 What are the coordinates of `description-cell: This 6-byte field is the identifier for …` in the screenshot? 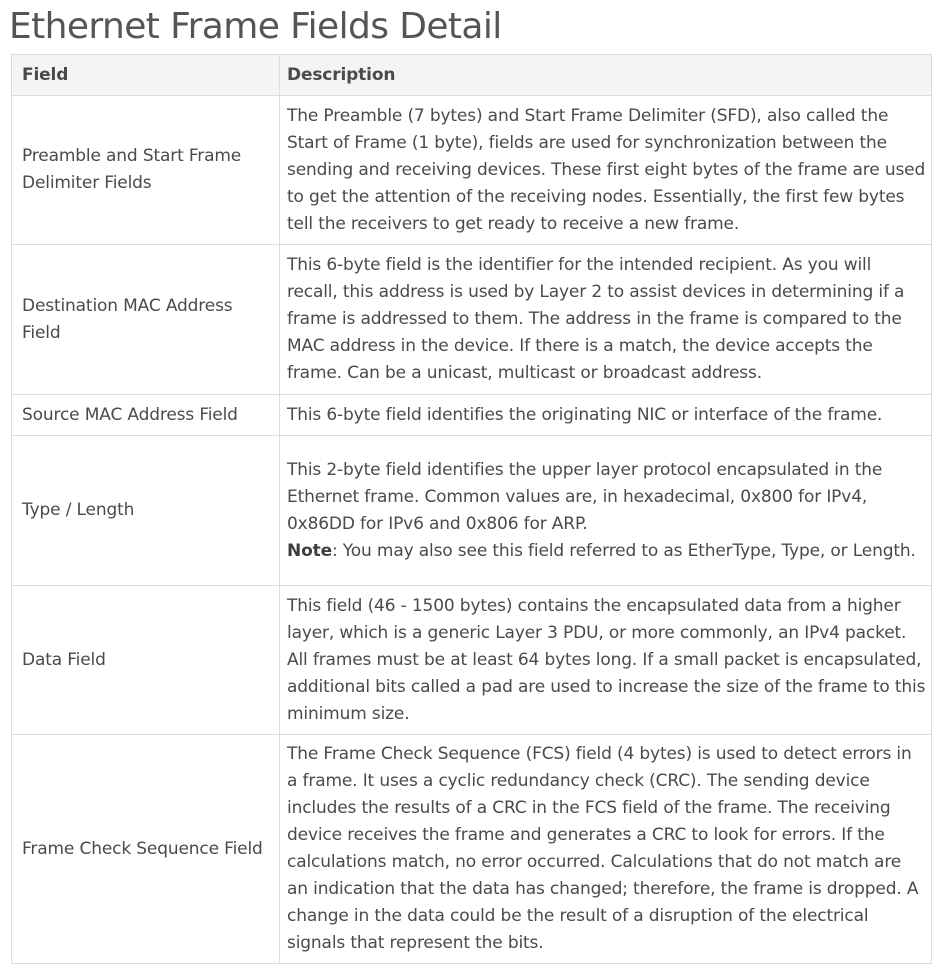 It's located at (605, 319).